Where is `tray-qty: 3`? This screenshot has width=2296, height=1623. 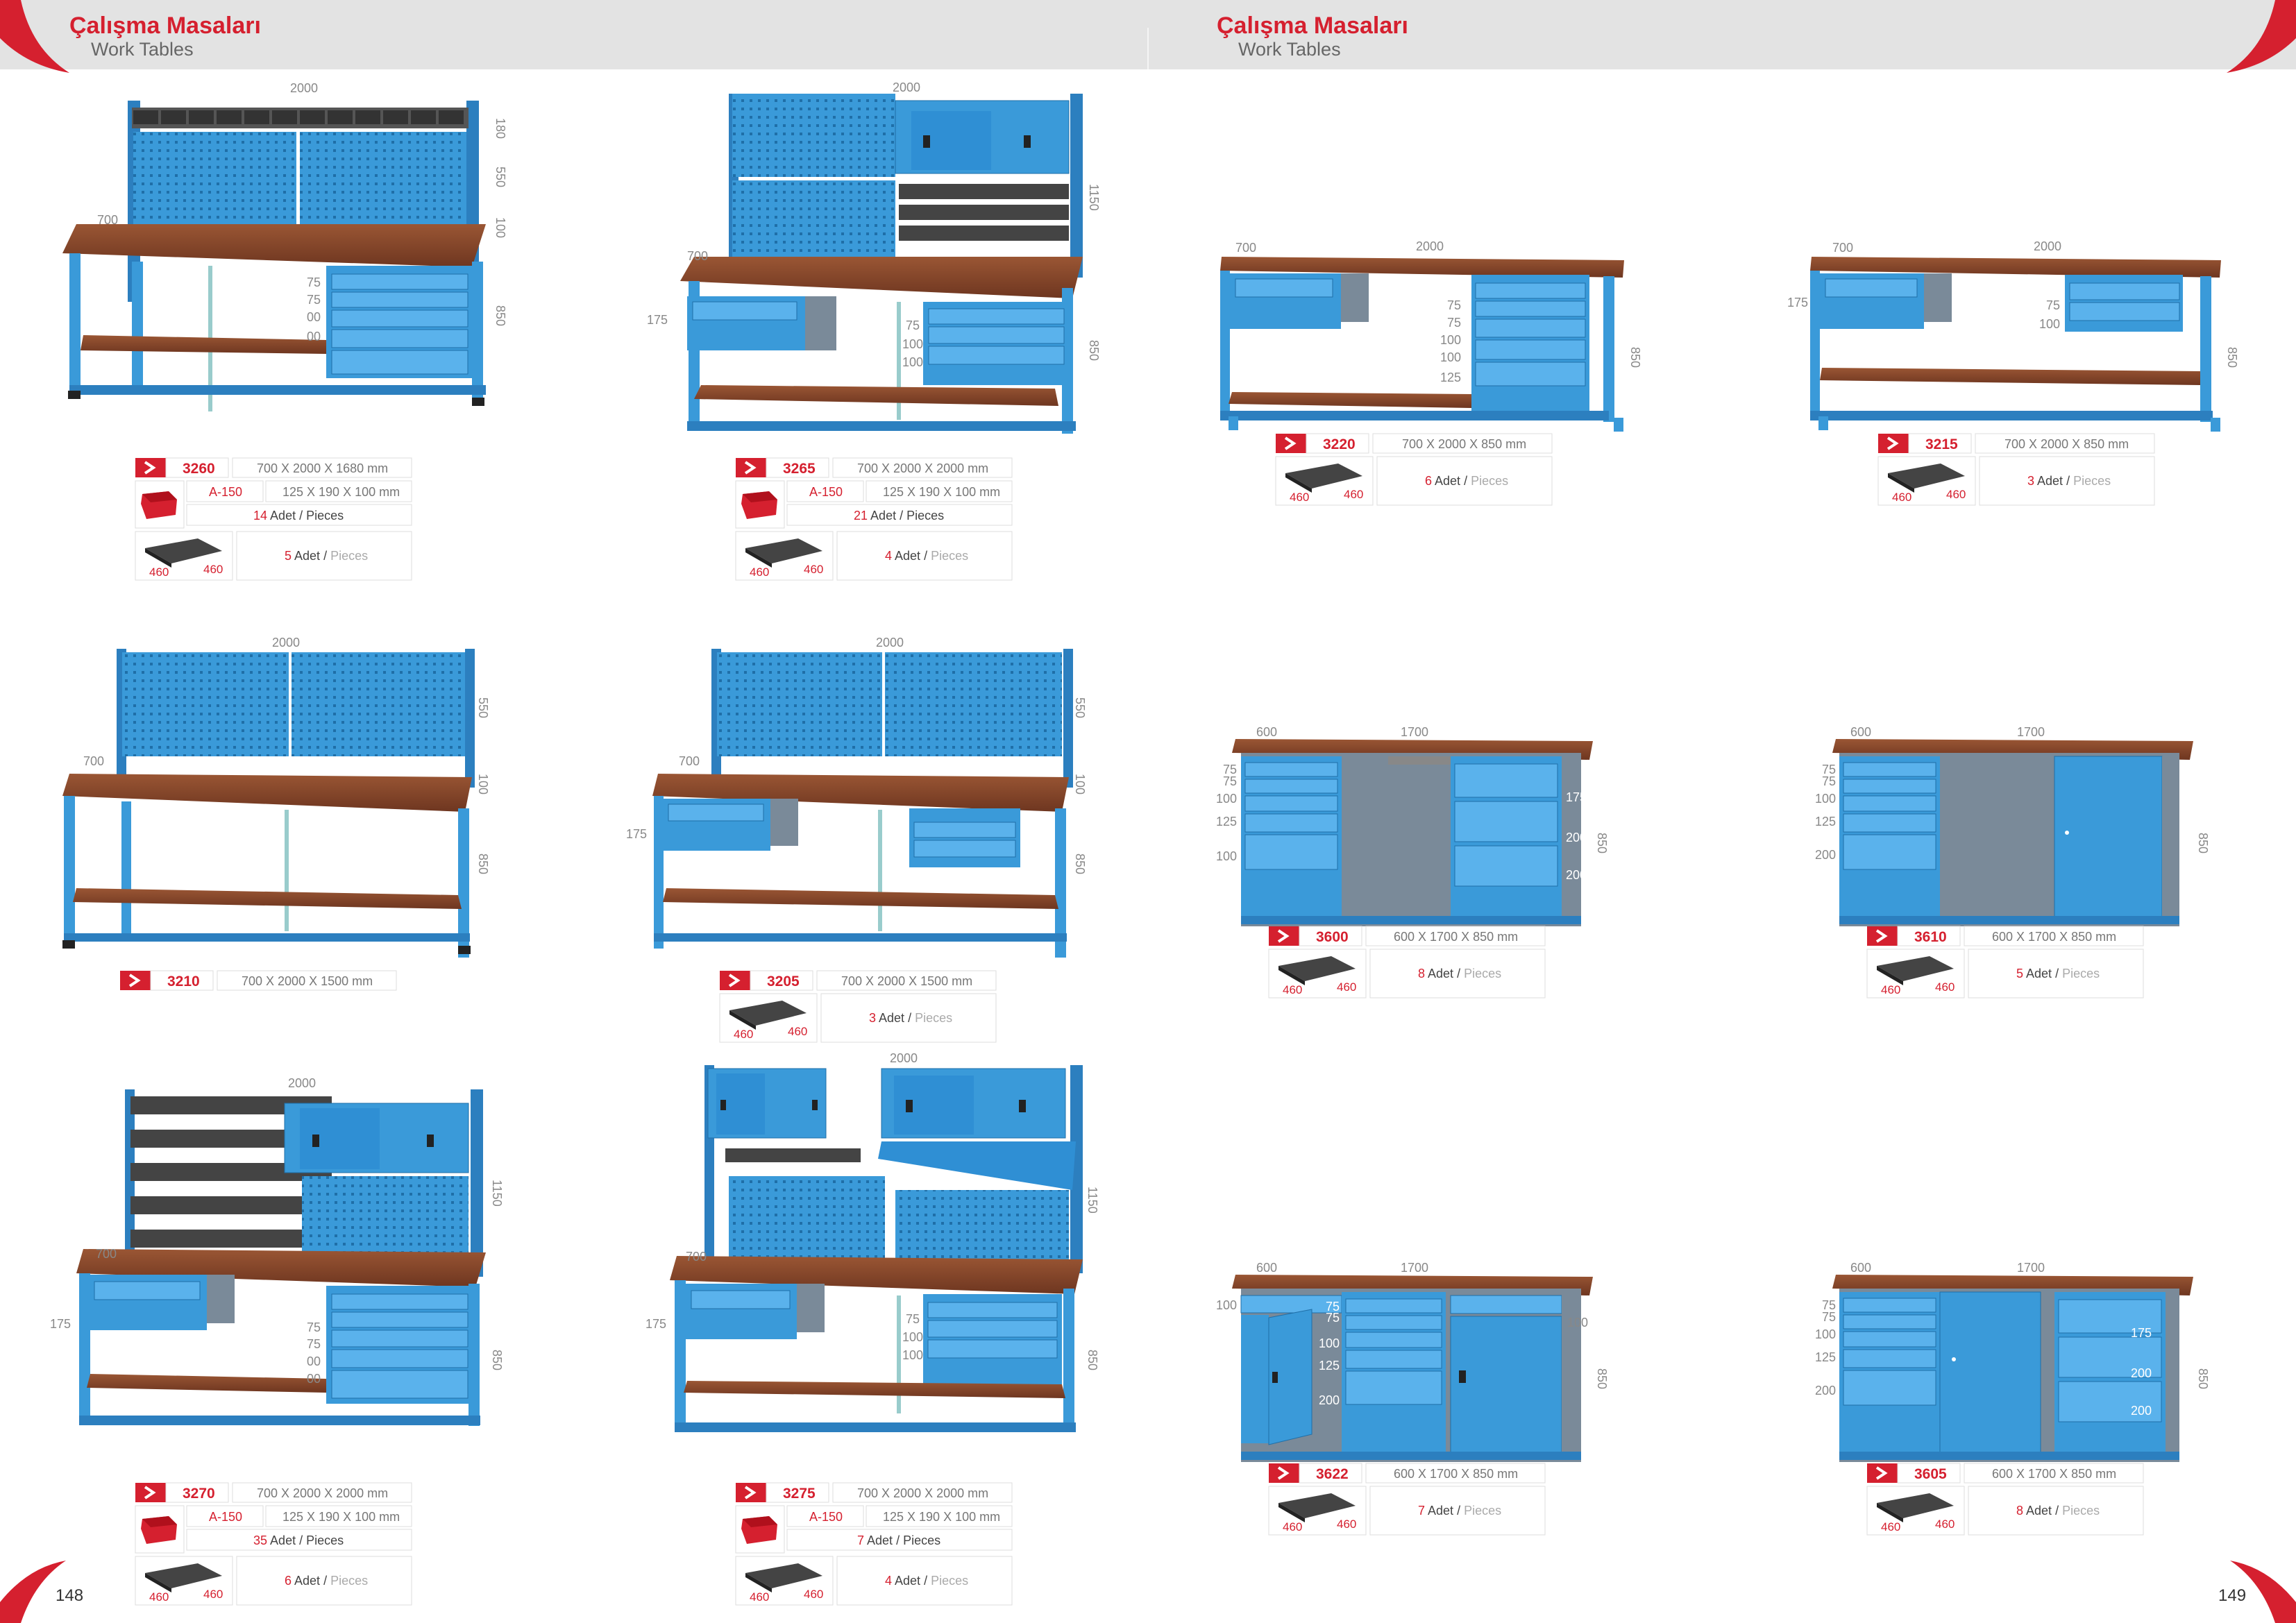 tray-qty: 3 is located at coordinates (2031, 481).